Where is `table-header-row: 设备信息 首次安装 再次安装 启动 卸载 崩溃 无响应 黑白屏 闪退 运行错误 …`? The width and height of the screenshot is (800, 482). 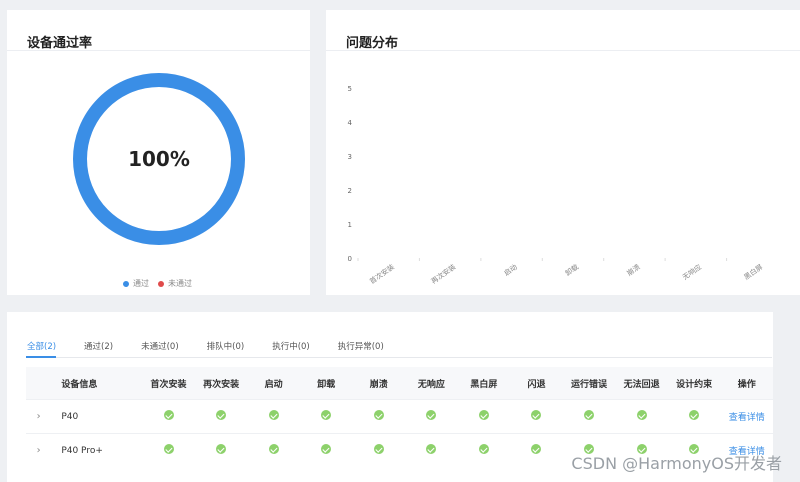 table-header-row: 设备信息 首次安装 再次安装 启动 卸载 崩溃 无响应 黑白屏 闪退 运行错误 … is located at coordinates (399, 383).